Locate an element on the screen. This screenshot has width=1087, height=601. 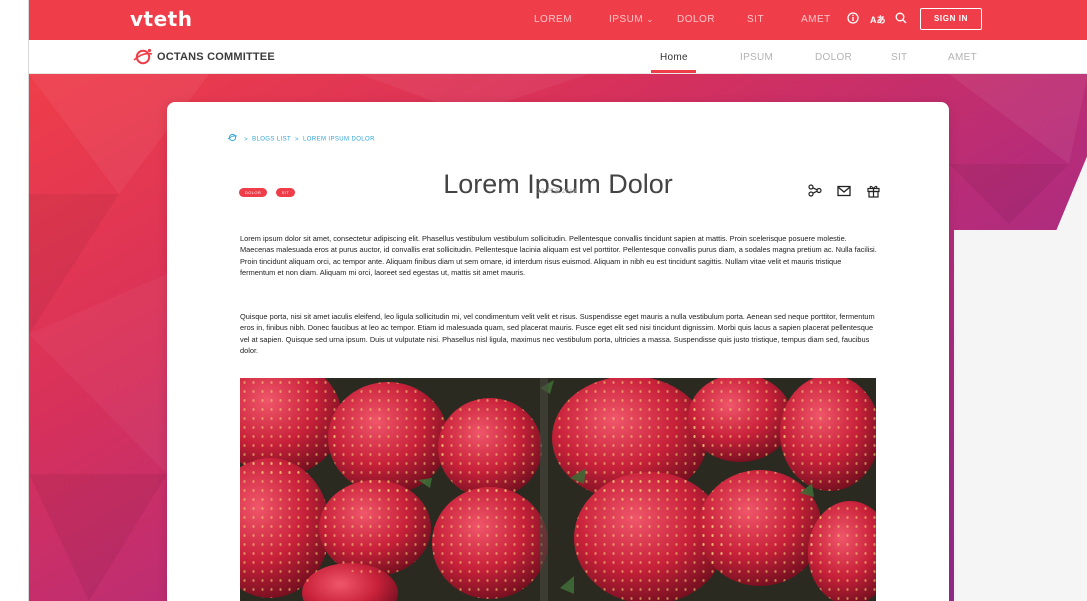
search-icon is located at coordinates (901, 19).